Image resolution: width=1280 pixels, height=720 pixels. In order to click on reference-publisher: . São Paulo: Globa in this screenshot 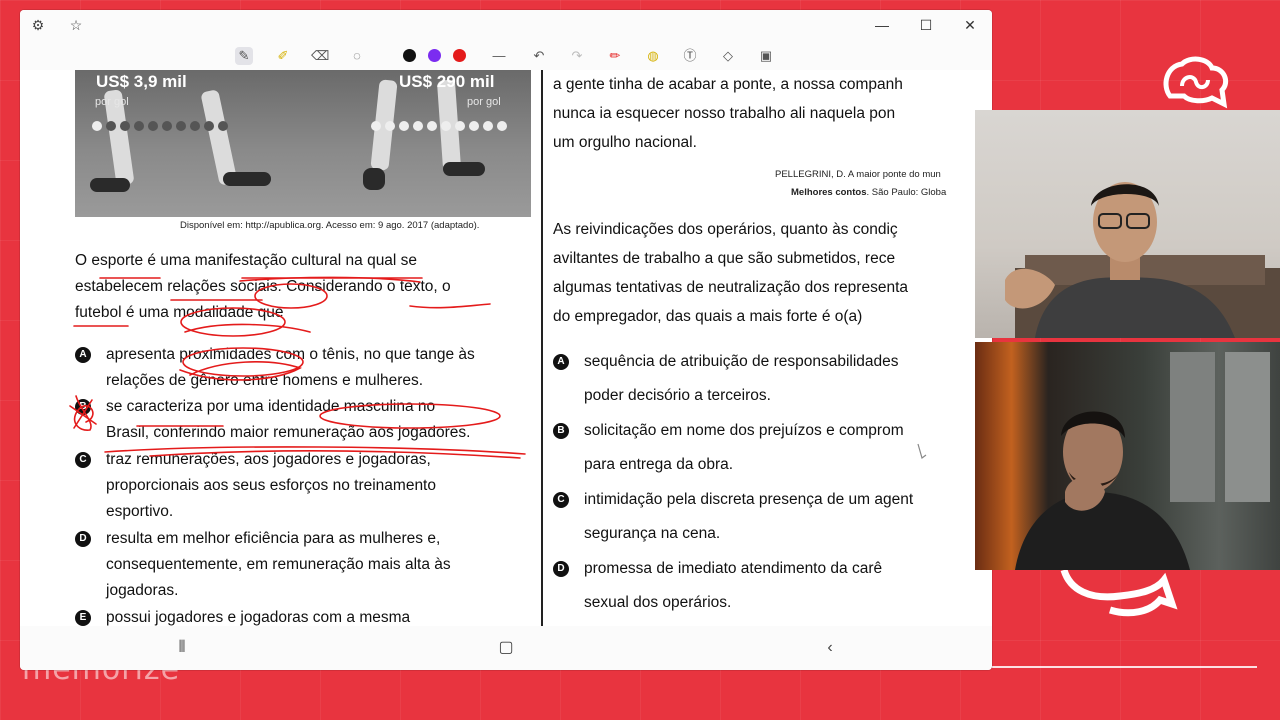, I will do `click(906, 192)`.